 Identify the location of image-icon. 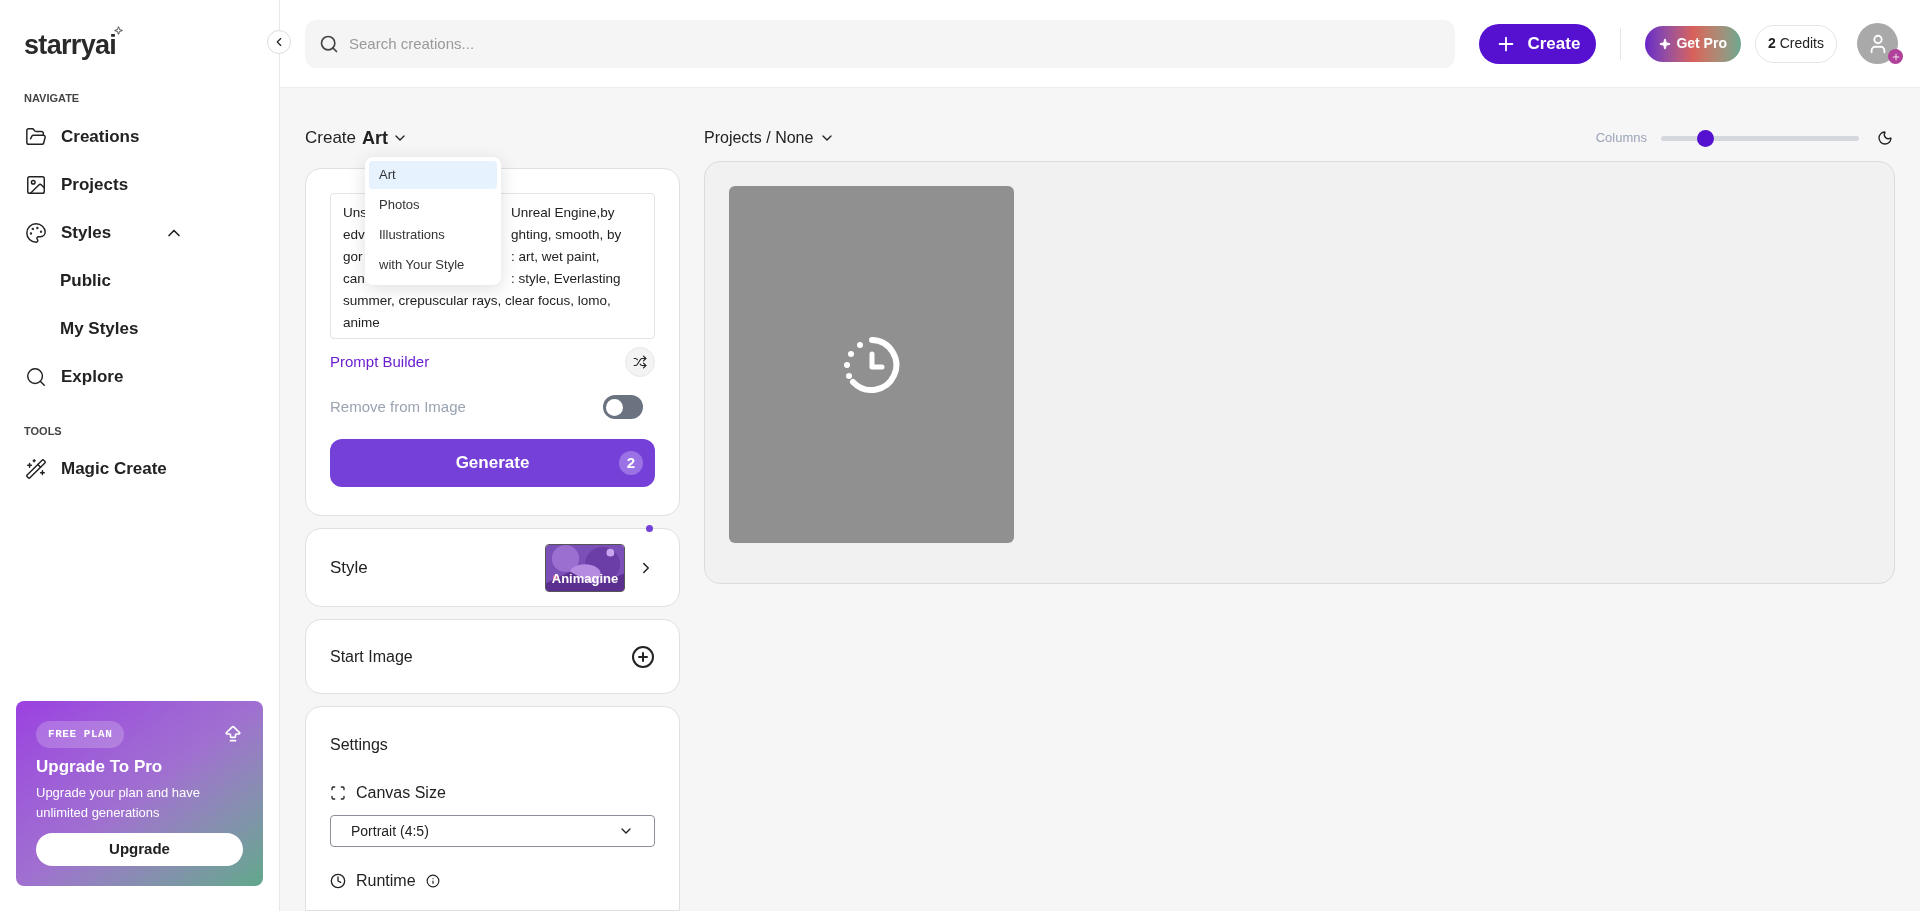
(36, 184).